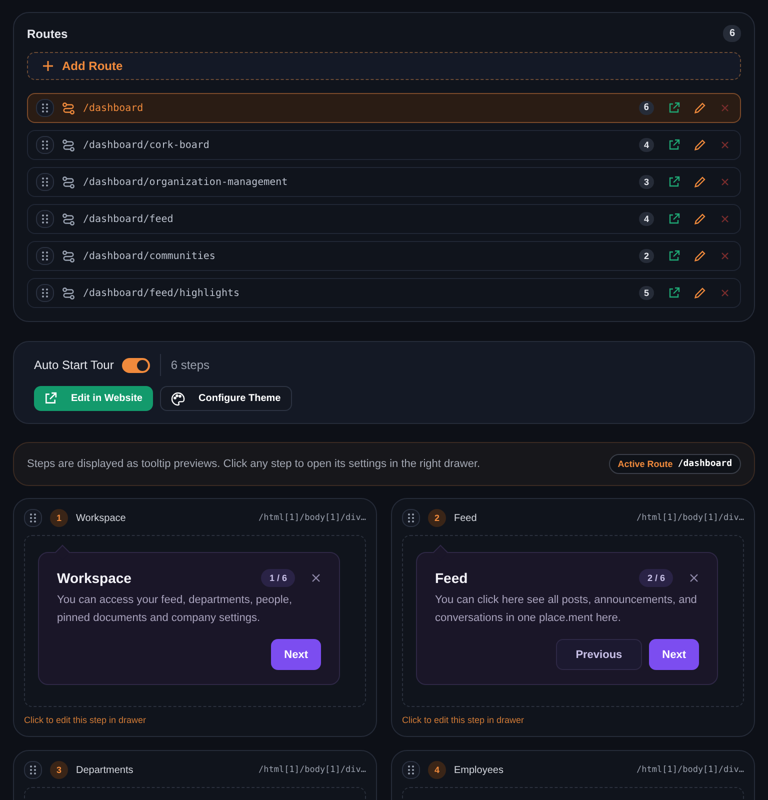 The image size is (768, 800). What do you see at coordinates (384, 145) in the screenshot?
I see `route-row: /dashboard/cork-board 4` at bounding box center [384, 145].